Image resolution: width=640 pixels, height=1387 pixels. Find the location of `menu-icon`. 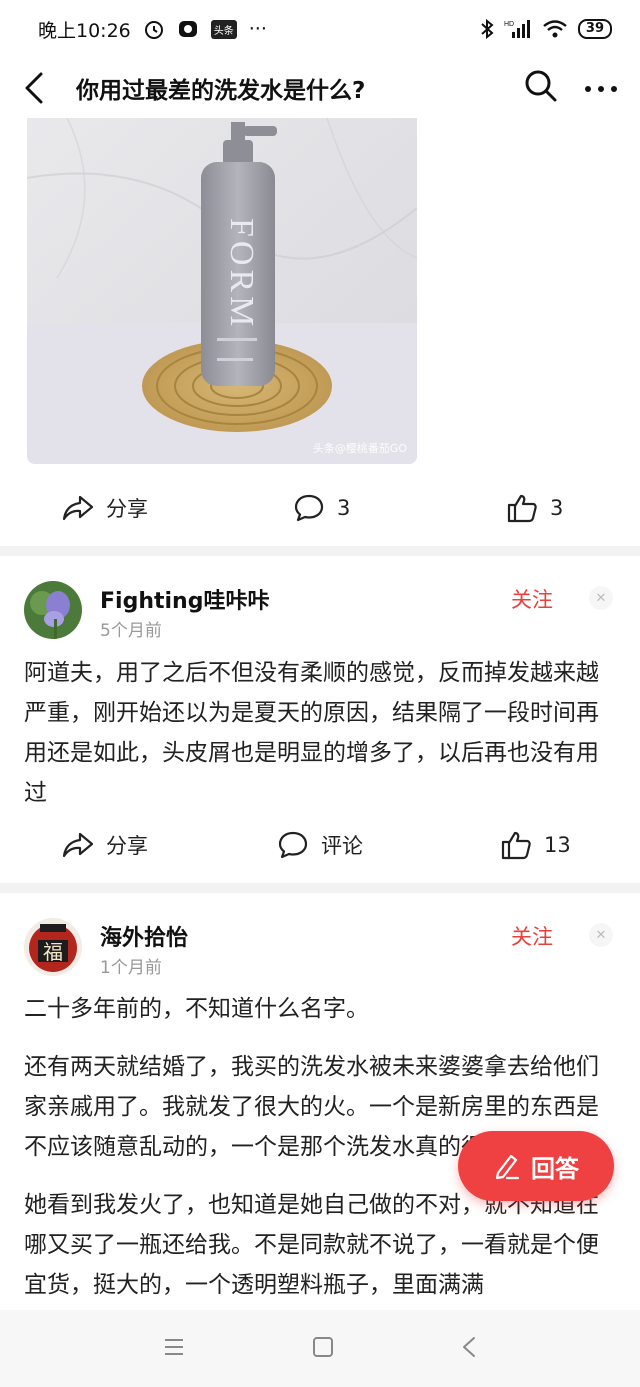

menu-icon is located at coordinates (174, 1346).